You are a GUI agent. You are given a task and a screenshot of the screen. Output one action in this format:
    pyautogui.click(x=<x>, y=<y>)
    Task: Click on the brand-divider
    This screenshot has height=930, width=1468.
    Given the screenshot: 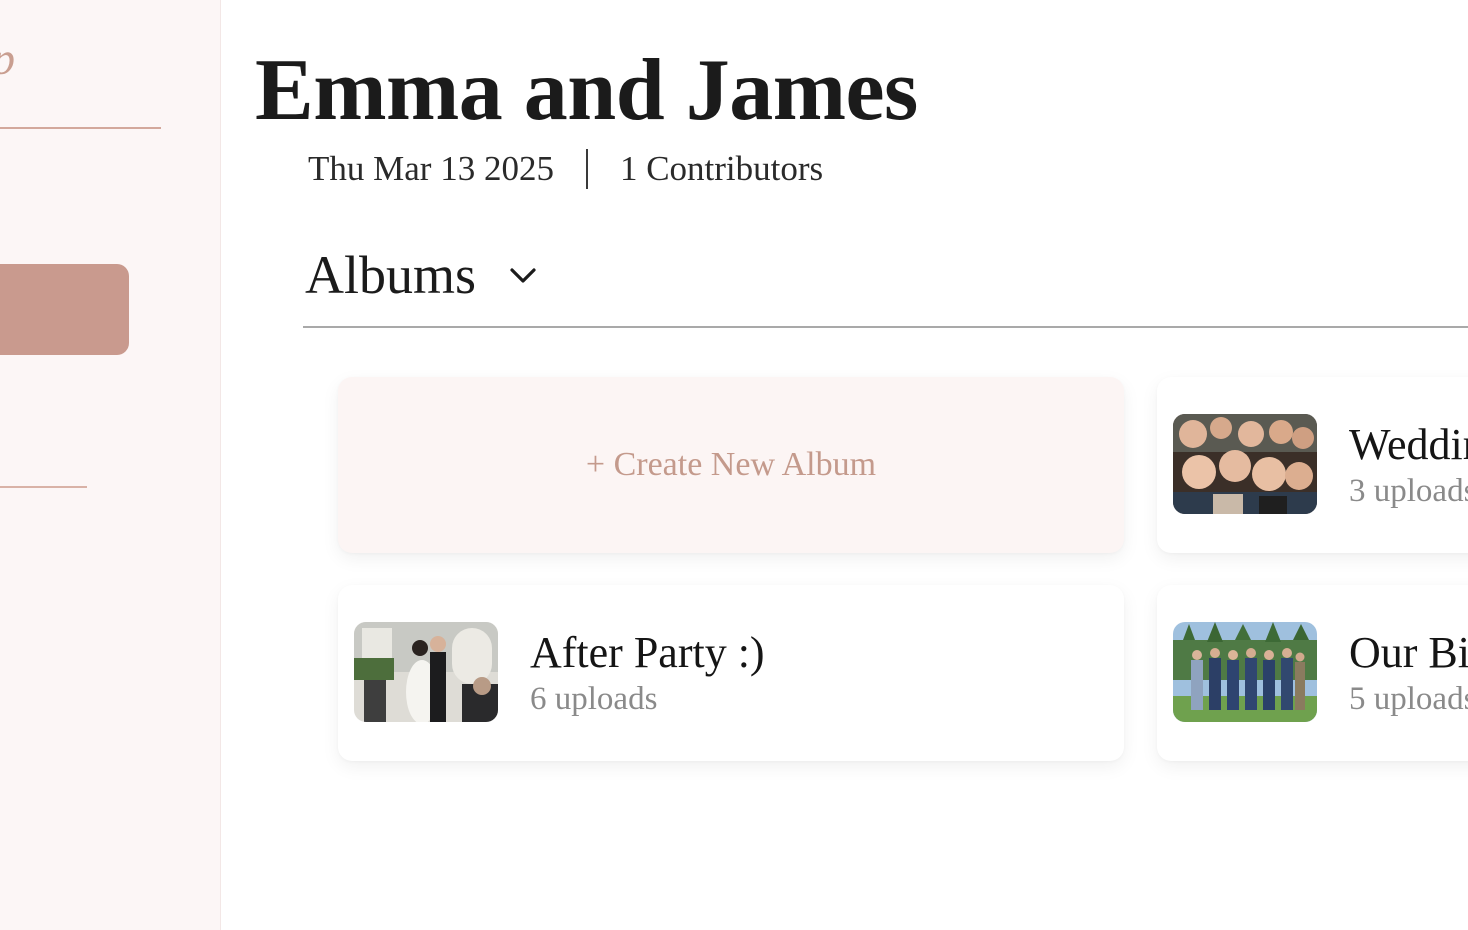 What is the action you would take?
    pyautogui.click(x=80, y=128)
    